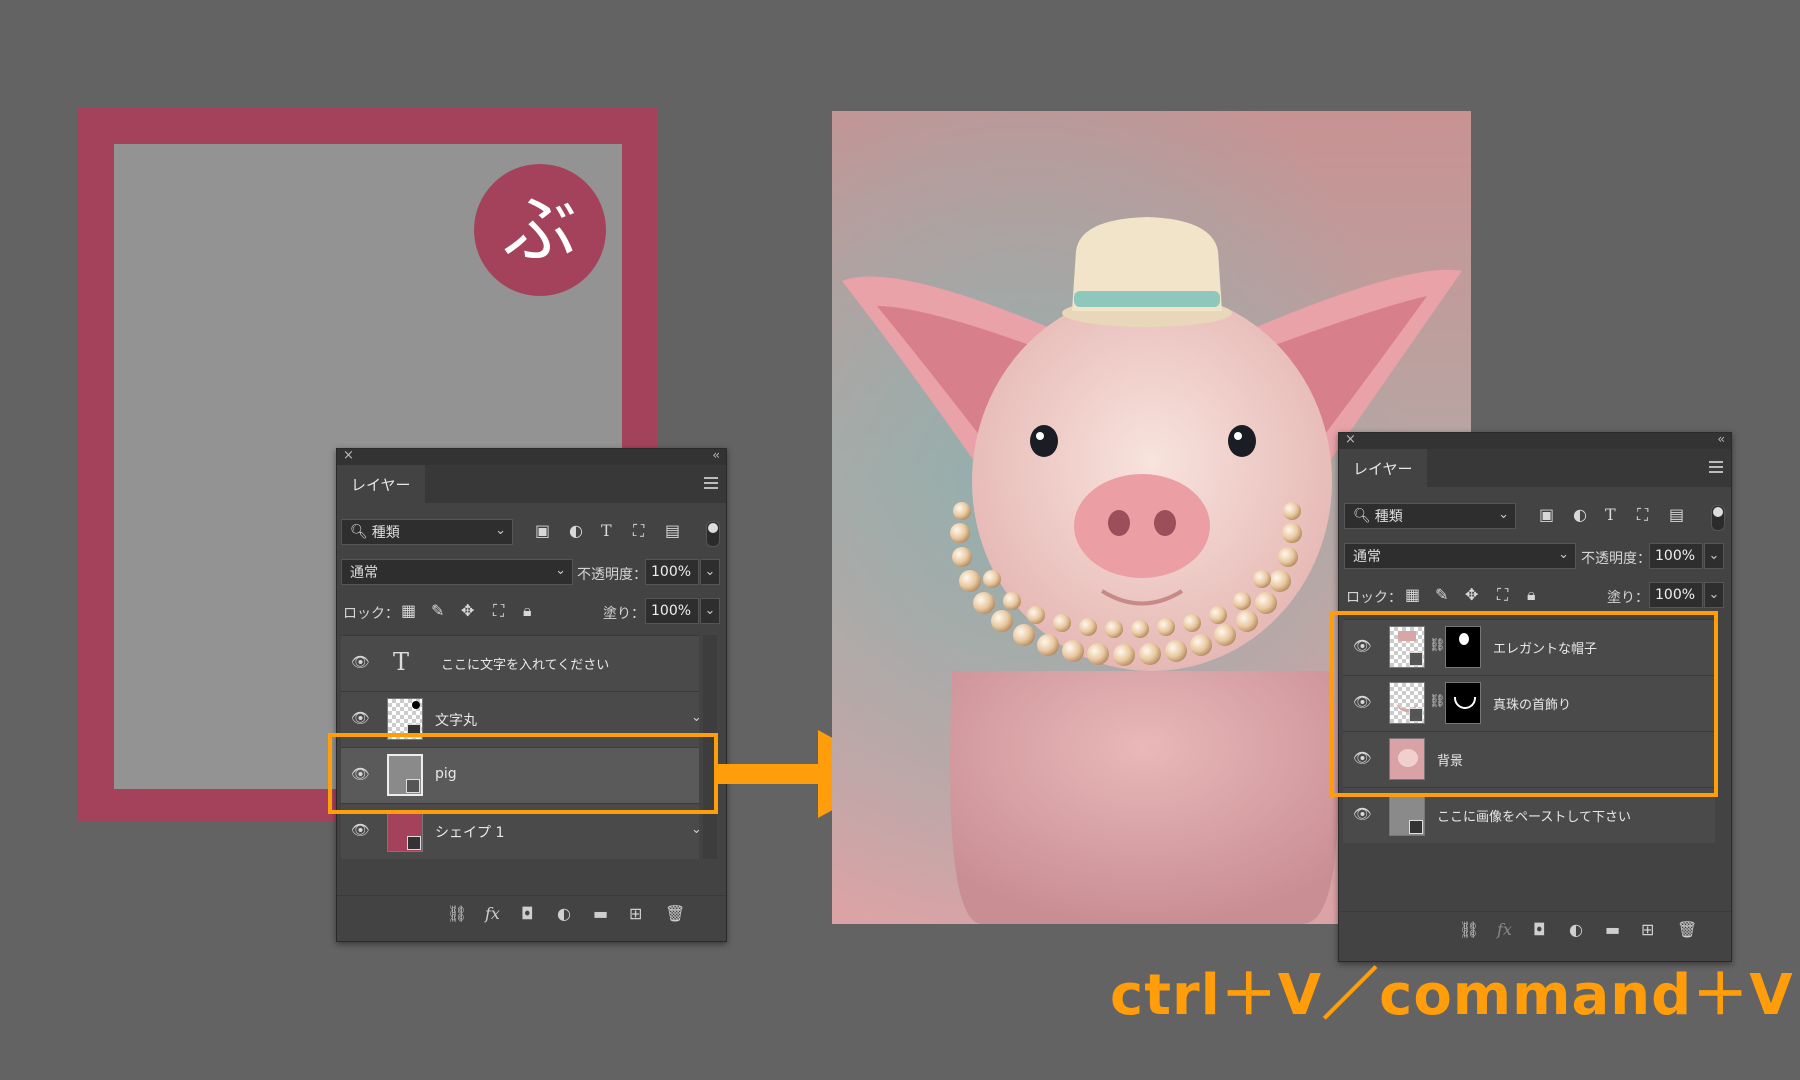 The image size is (1800, 1080). Describe the element at coordinates (401, 662) in the screenshot. I see `text-layer-icon: T` at that location.